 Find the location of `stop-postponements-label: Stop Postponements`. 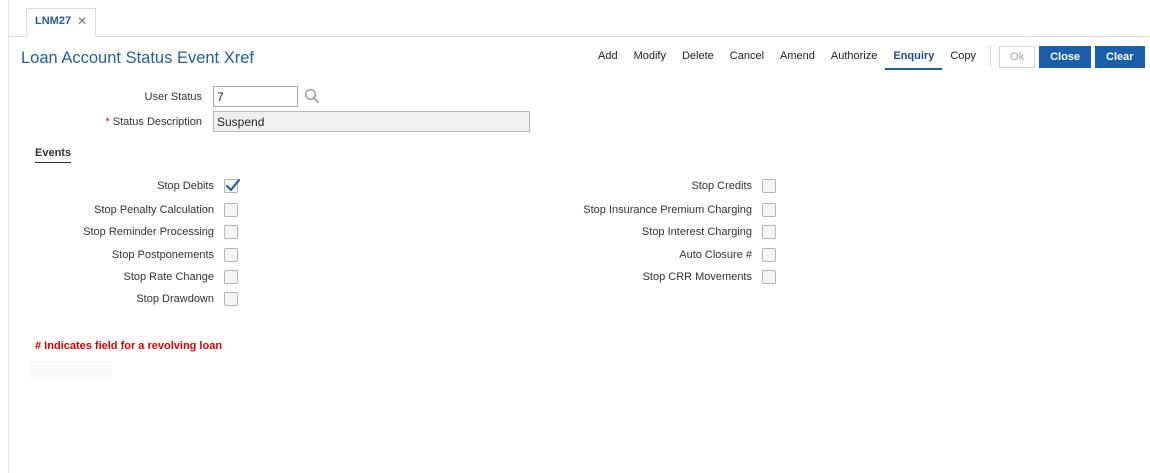

stop-postponements-label: Stop Postponements is located at coordinates (162, 255).